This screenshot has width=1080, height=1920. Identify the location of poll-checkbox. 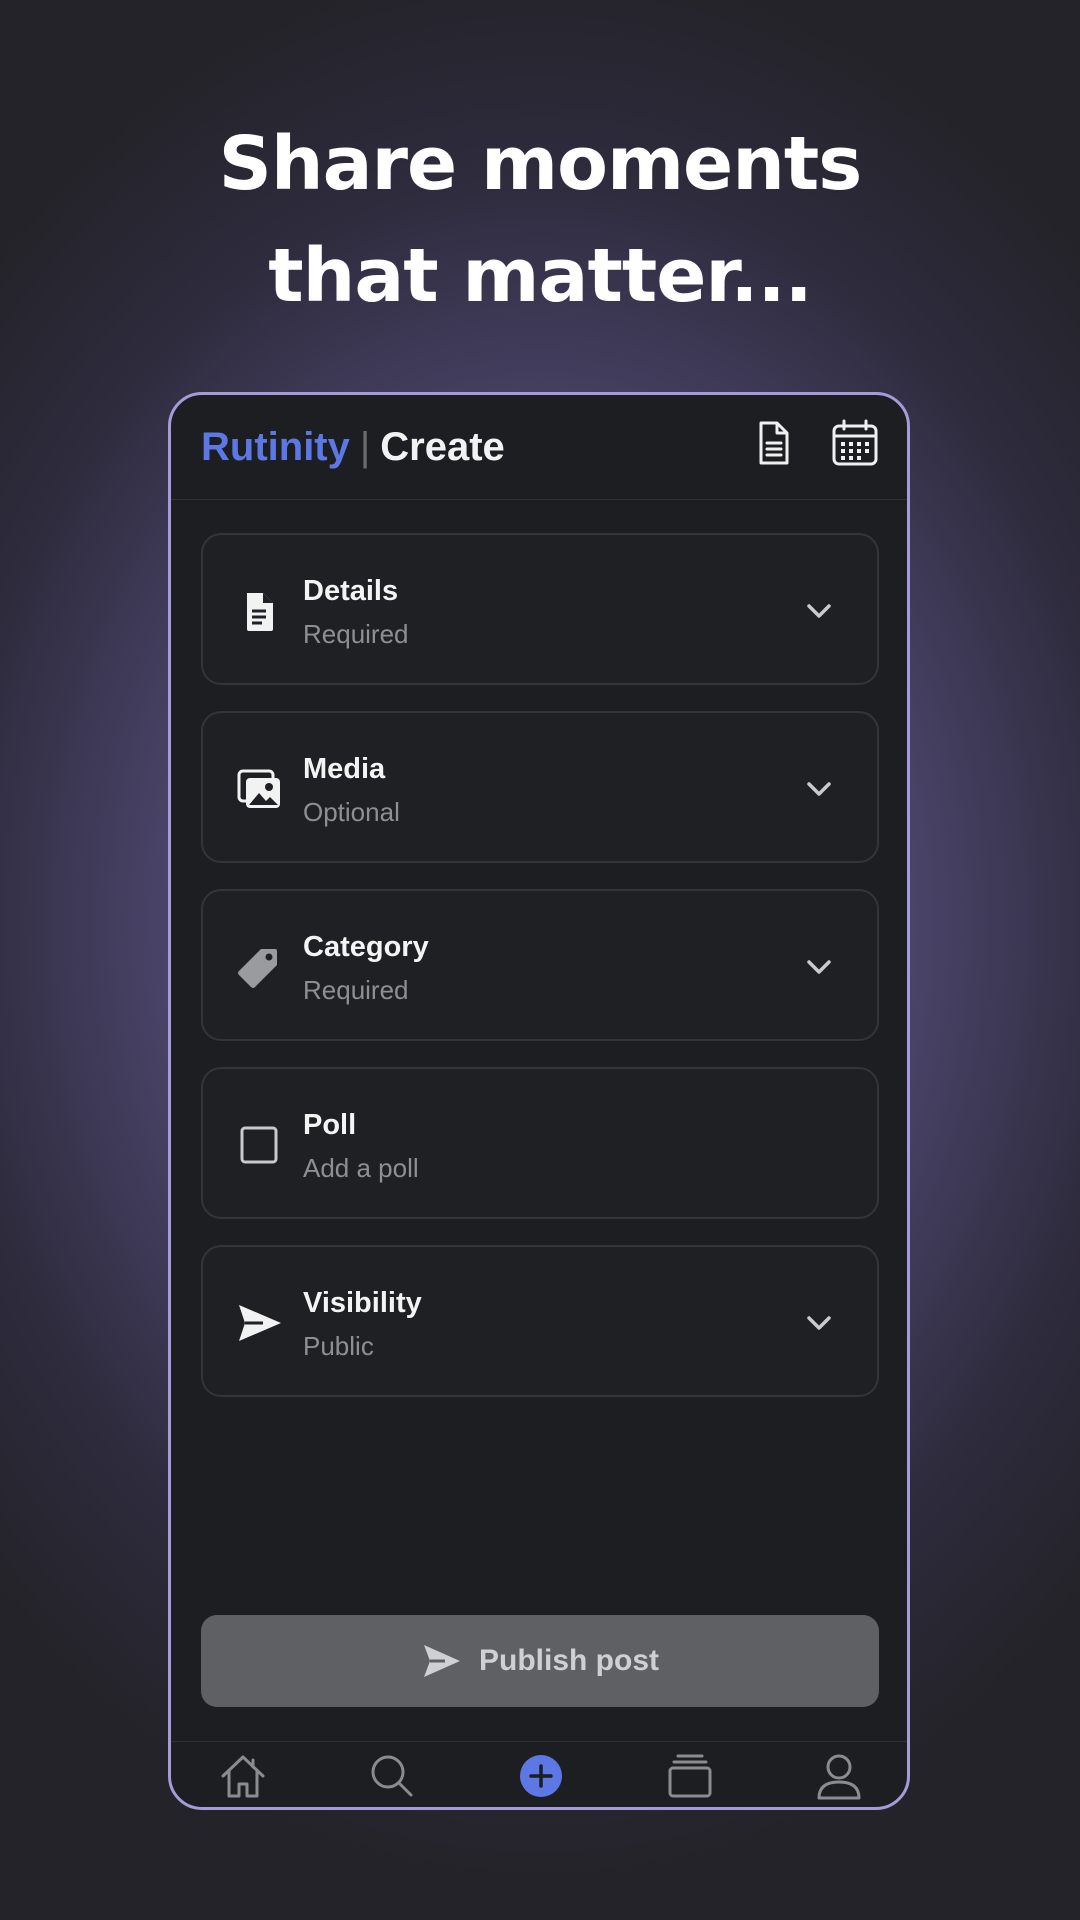
(259, 1145).